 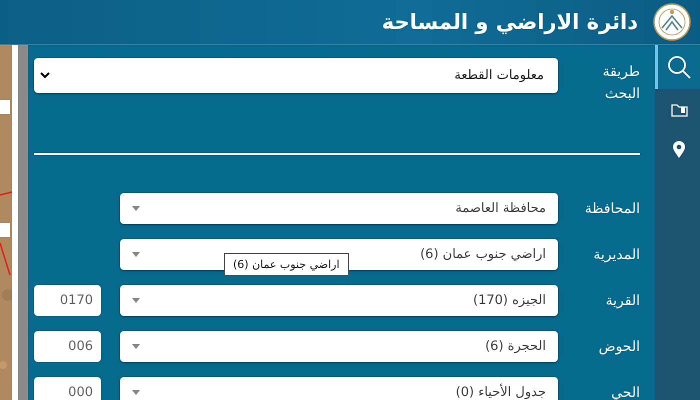 What do you see at coordinates (625, 392) in the screenshot?
I see `field-label: الحي` at bounding box center [625, 392].